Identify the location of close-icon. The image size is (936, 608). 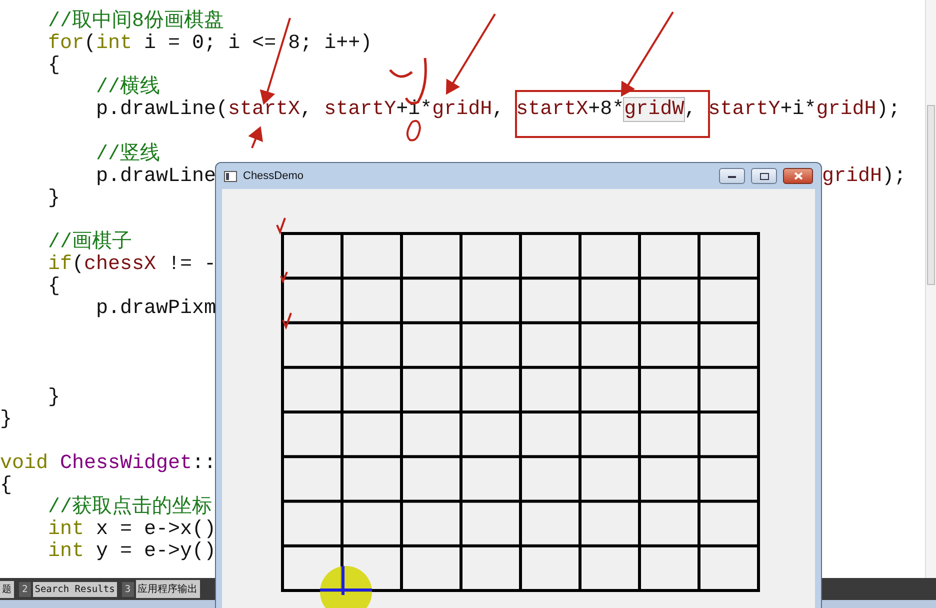
(798, 176).